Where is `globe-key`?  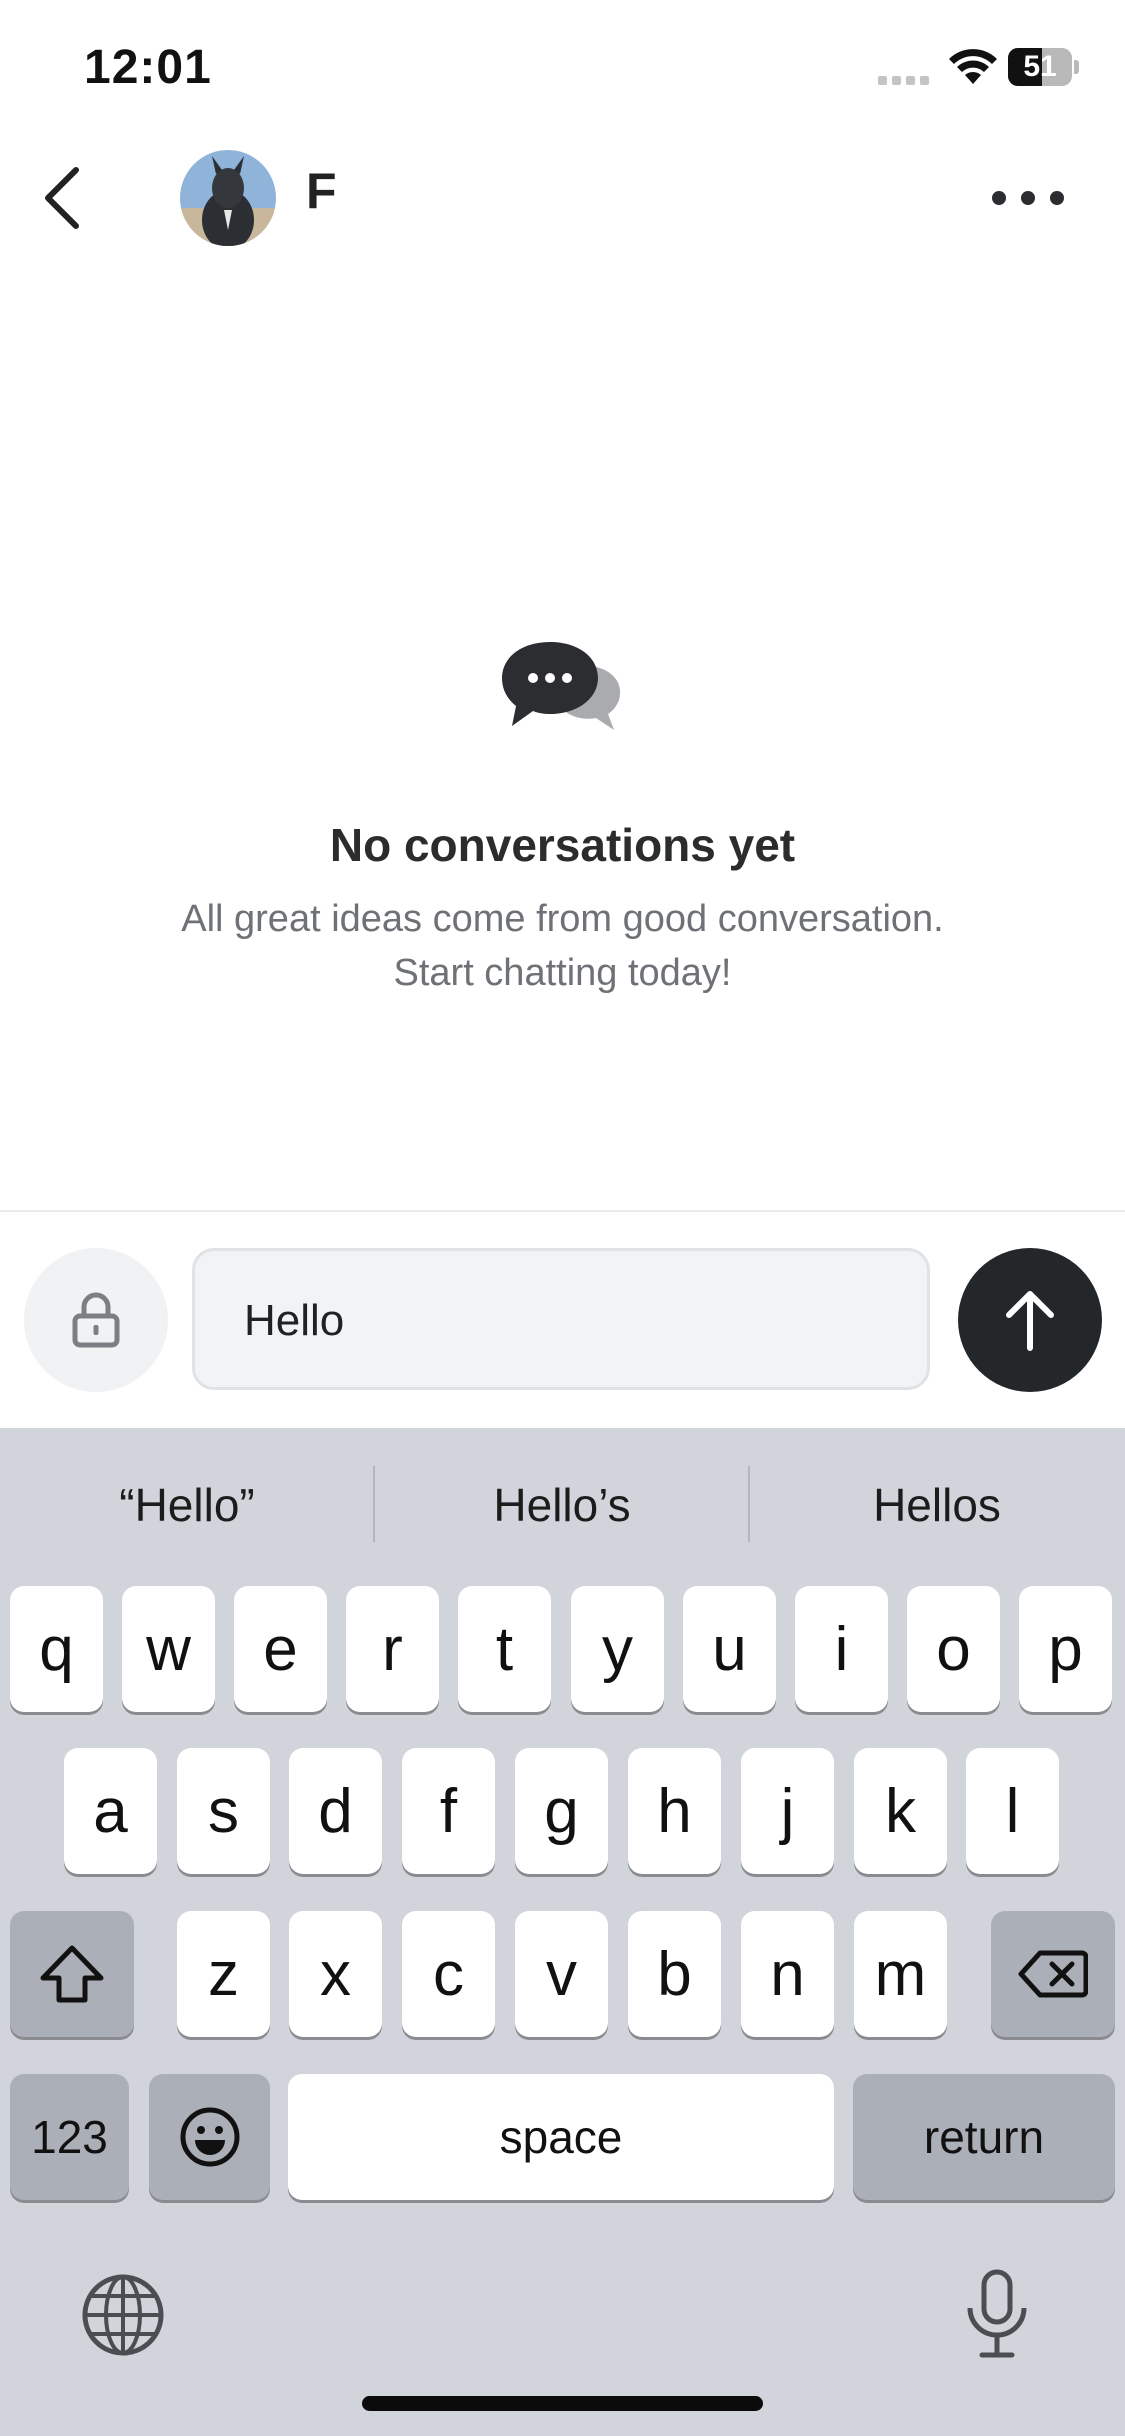
globe-key is located at coordinates (123, 2317).